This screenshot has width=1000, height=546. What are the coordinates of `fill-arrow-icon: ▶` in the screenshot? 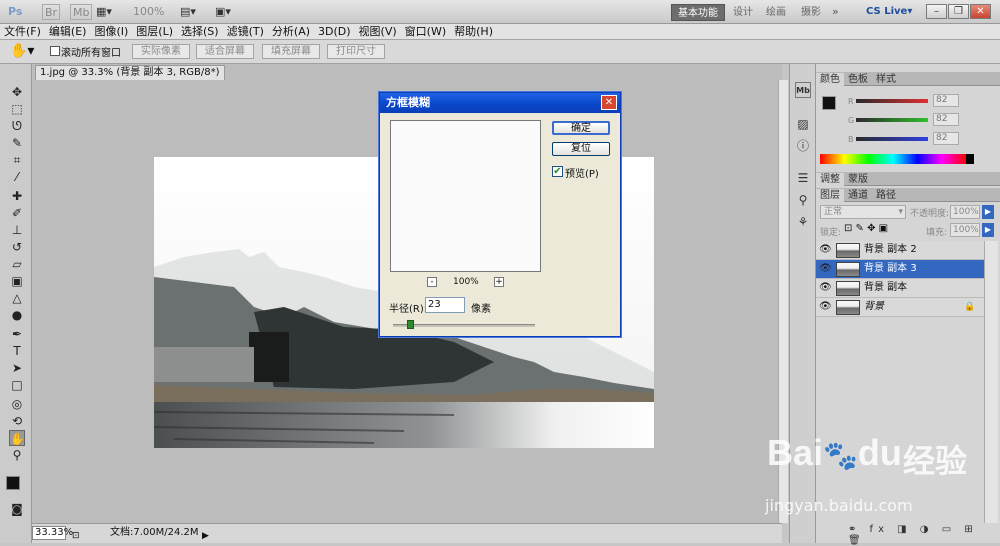 It's located at (988, 230).